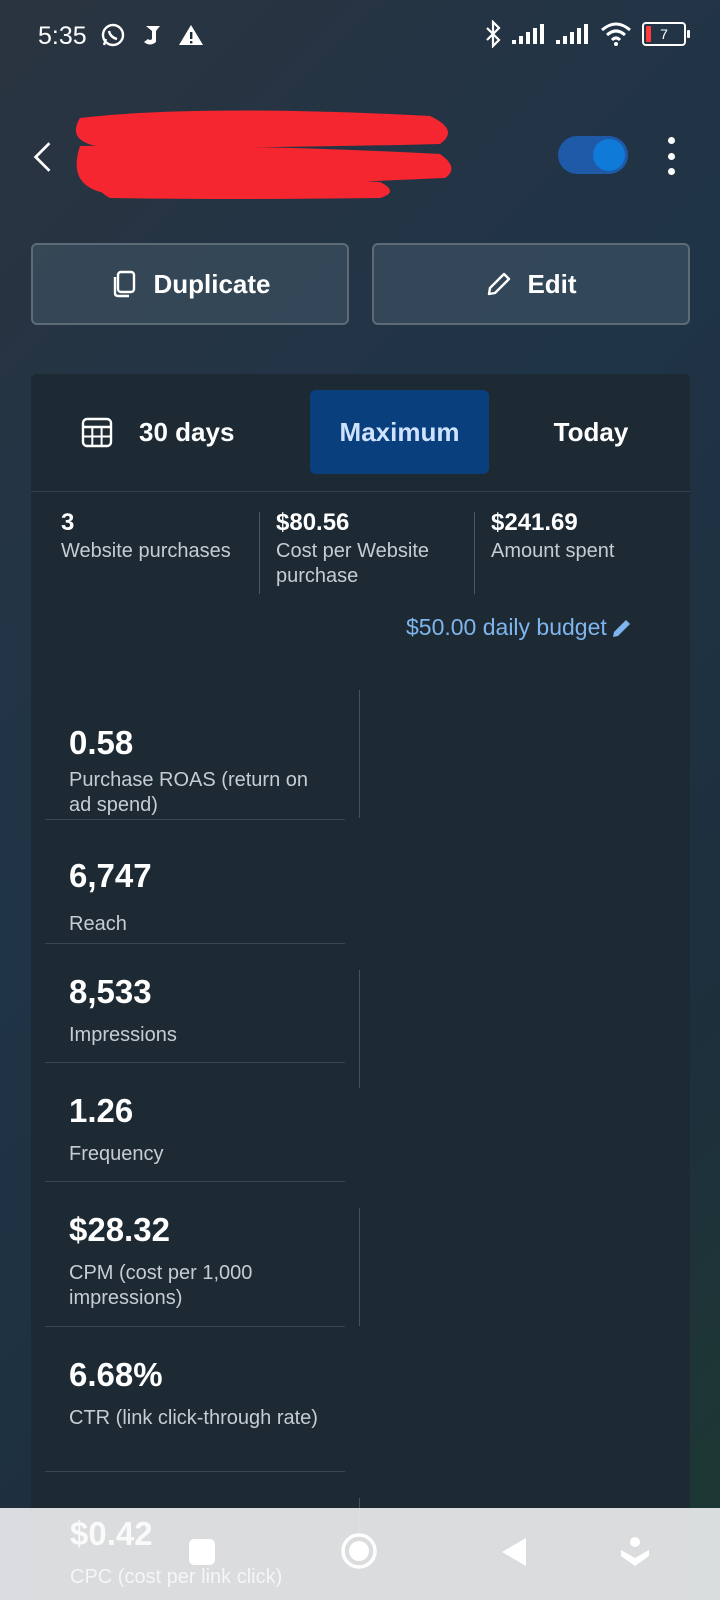  What do you see at coordinates (110, 991) in the screenshot?
I see `metric-value: 8,533` at bounding box center [110, 991].